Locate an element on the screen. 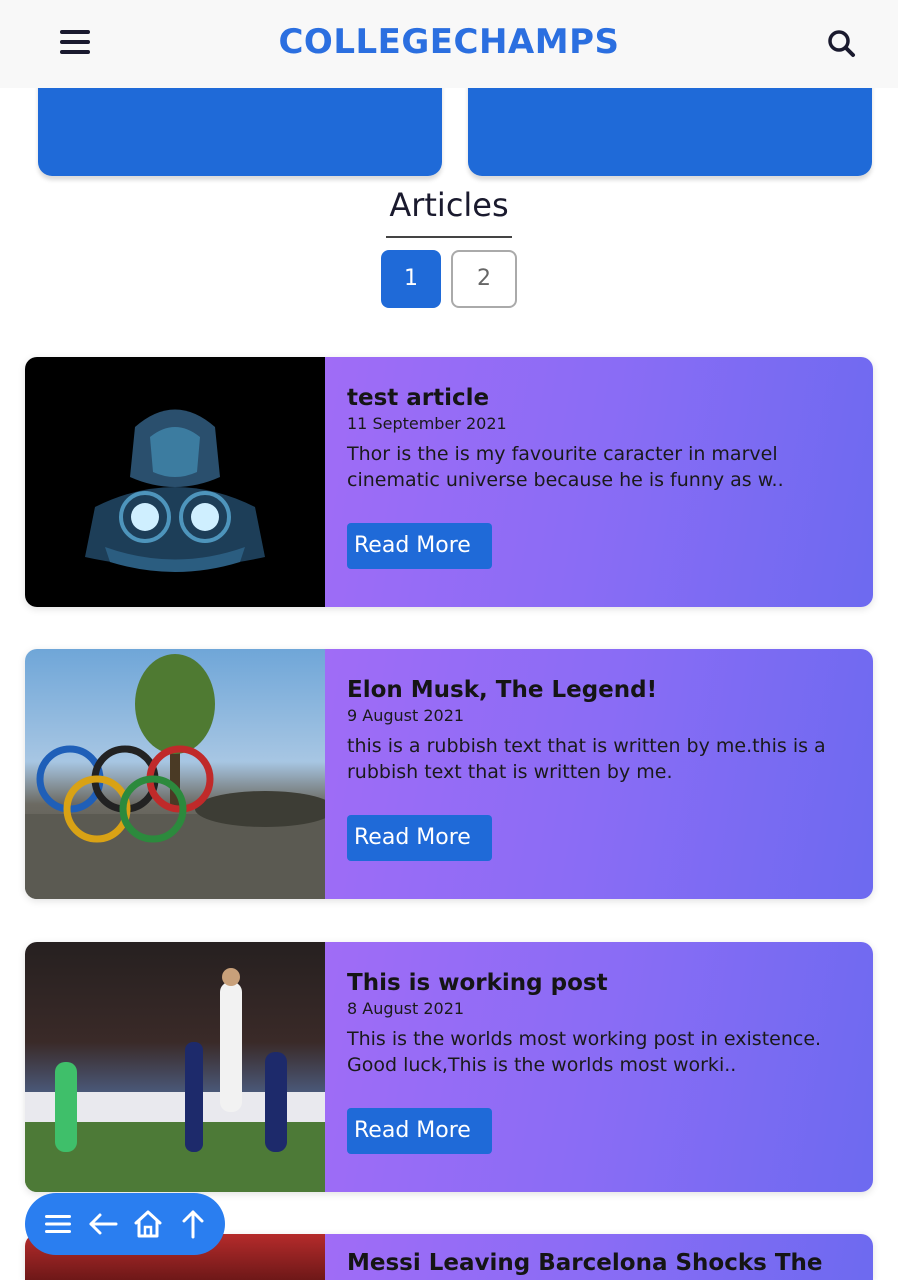 The height and width of the screenshot is (1280, 898). scroll-top-icon is located at coordinates (193, 1224).